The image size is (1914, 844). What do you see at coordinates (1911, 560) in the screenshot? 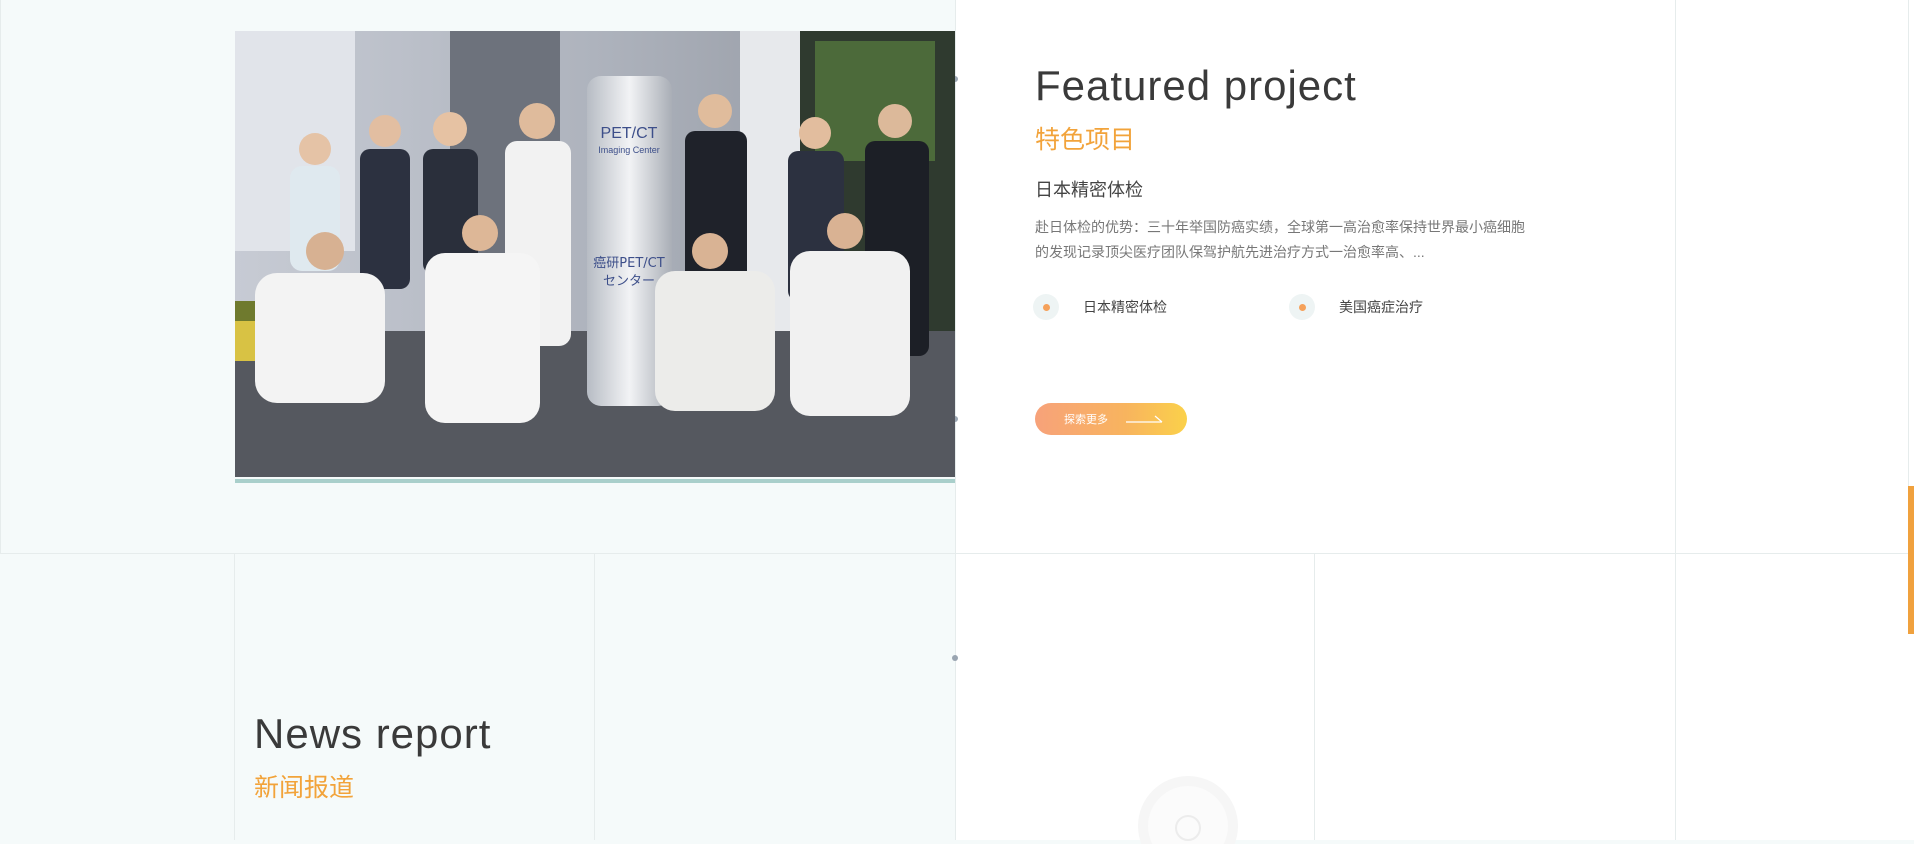
I see `scrollbar-thumb` at bounding box center [1911, 560].